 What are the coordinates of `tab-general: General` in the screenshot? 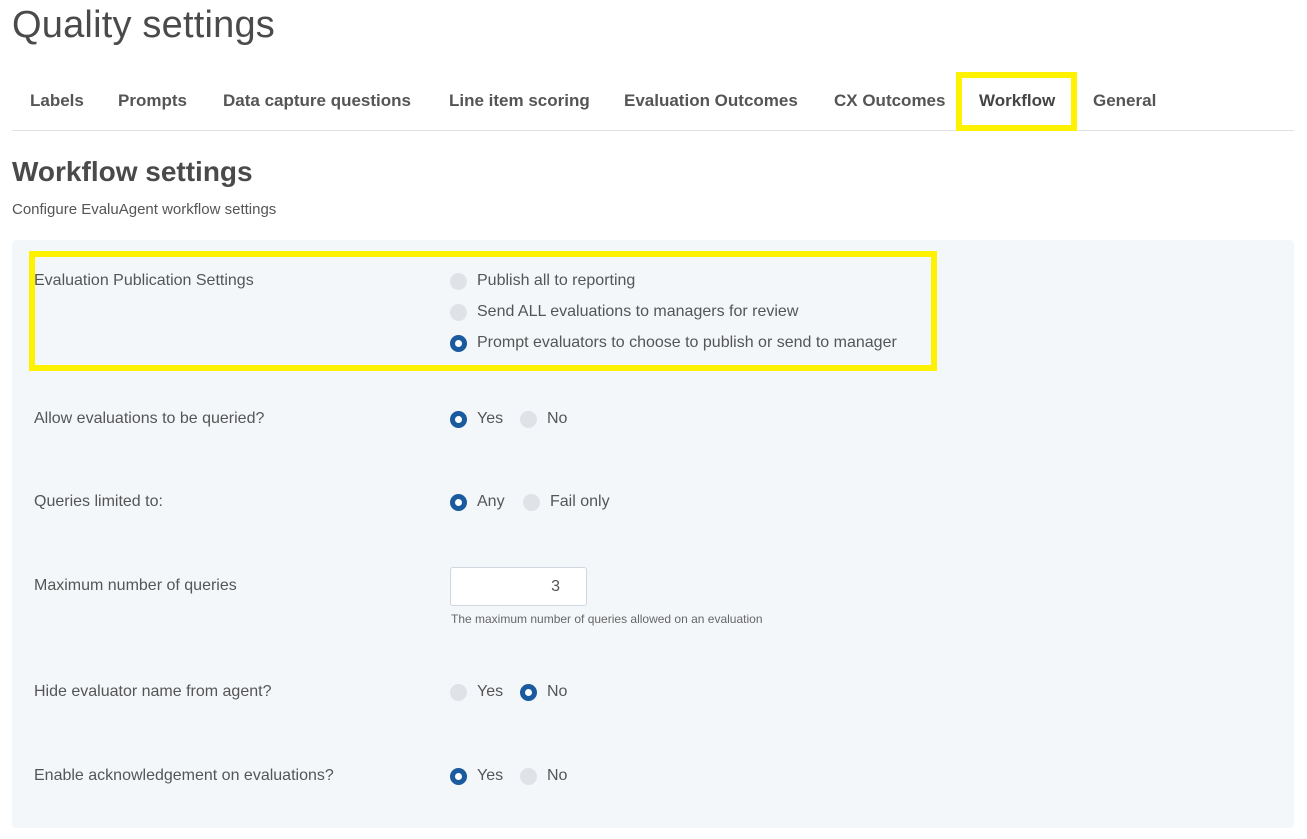 It's located at (1124, 101).